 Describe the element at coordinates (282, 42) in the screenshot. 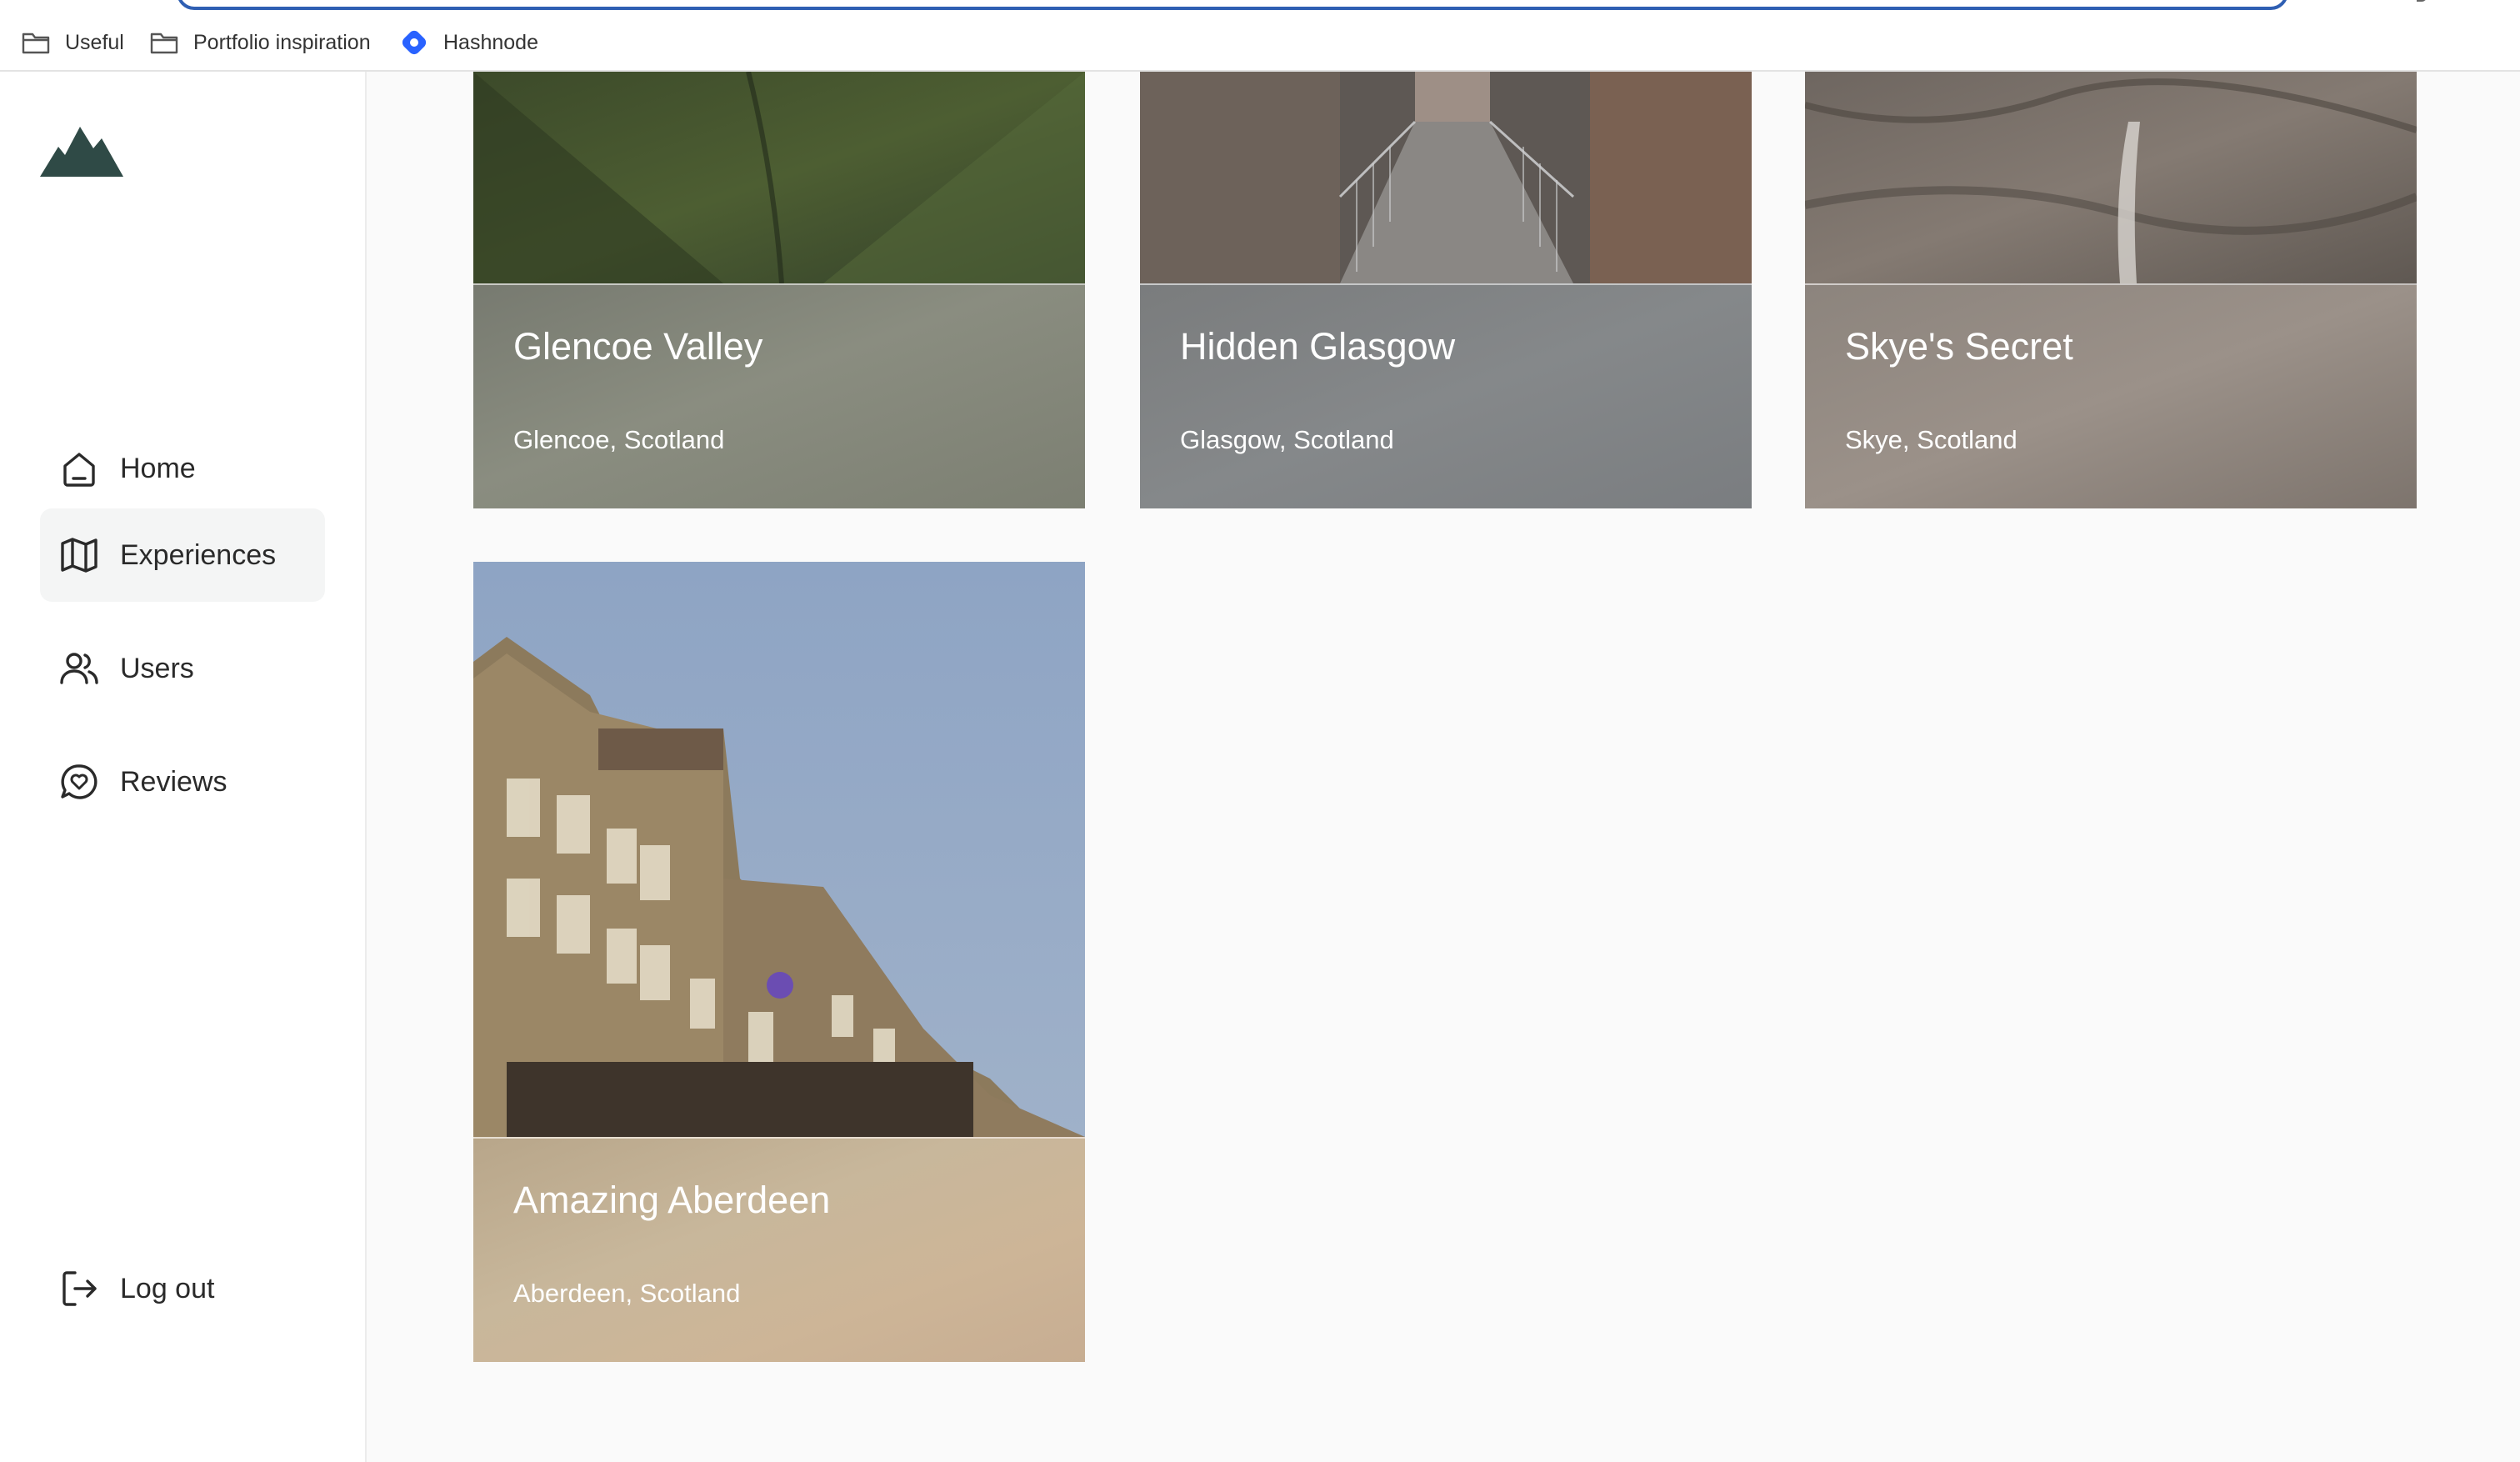

I see `bookmark-label: Portfolio inspiration` at that location.